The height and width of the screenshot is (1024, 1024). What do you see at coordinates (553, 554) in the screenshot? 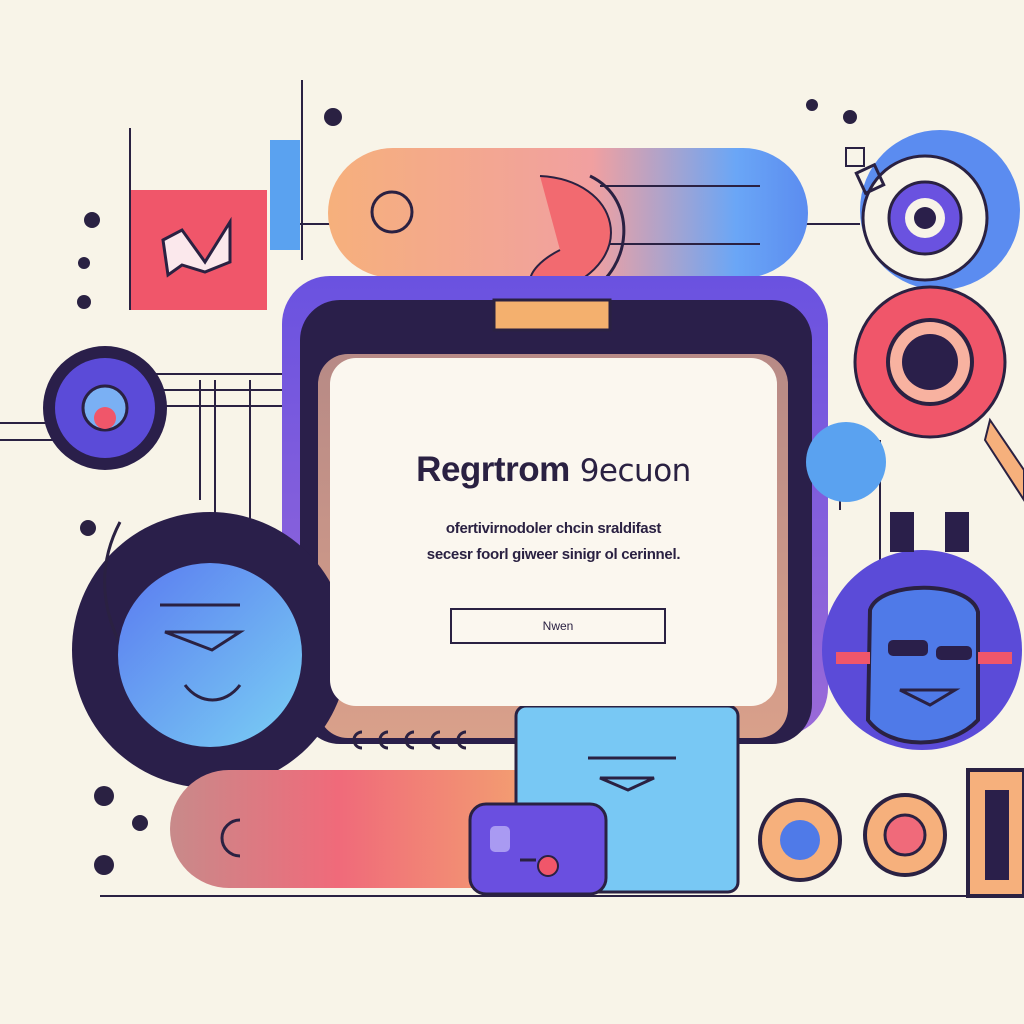
I see `dialog-description-line-2: secesr foorl giweer sinigr ol cerinnel.` at bounding box center [553, 554].